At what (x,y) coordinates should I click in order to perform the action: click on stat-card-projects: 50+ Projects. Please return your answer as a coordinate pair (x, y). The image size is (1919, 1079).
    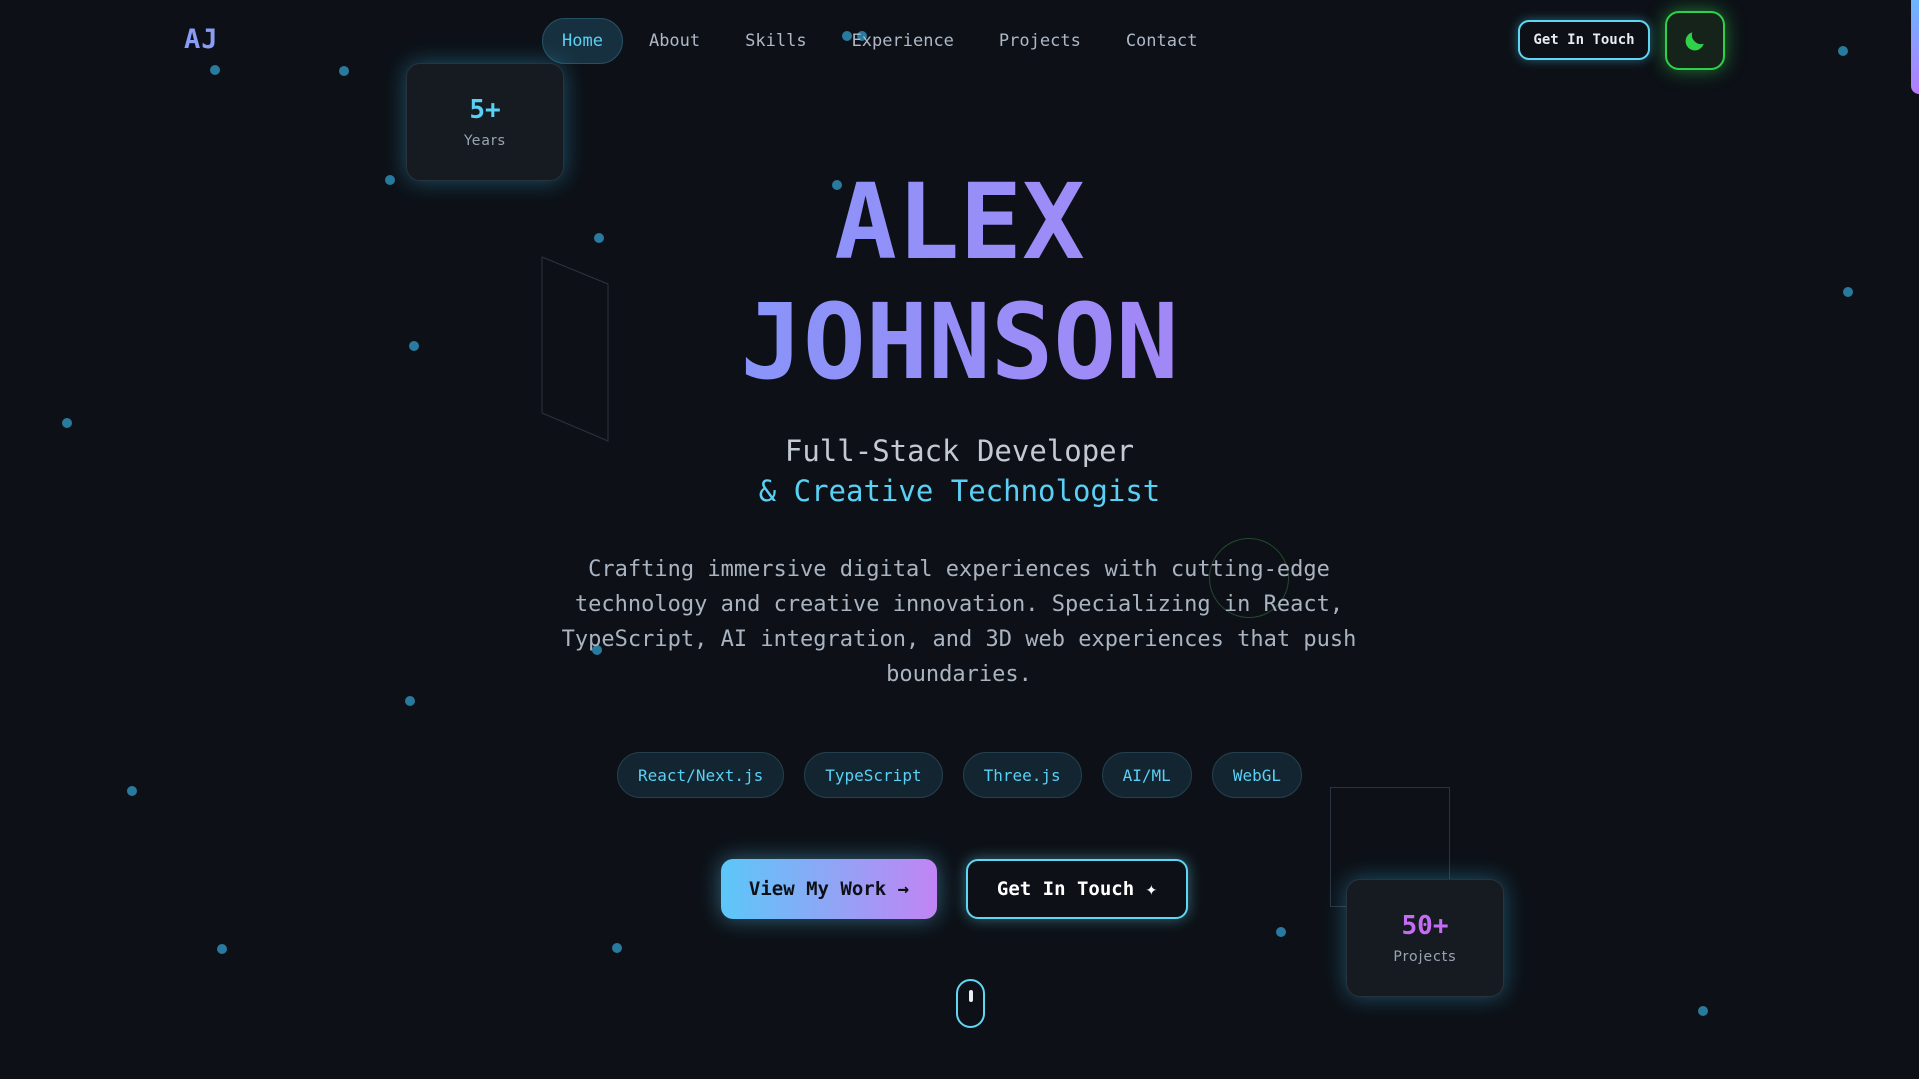
    Looking at the image, I should click on (1425, 938).